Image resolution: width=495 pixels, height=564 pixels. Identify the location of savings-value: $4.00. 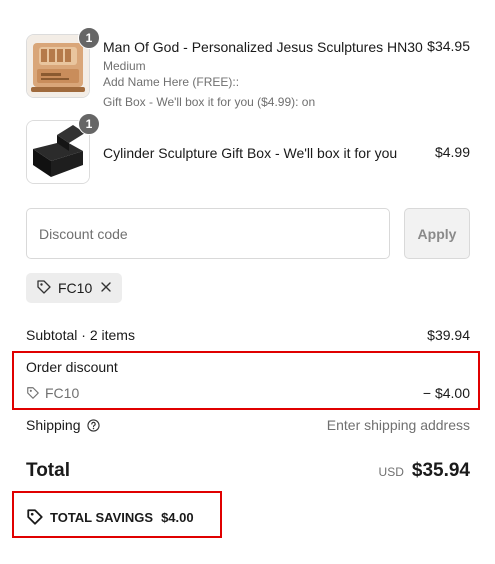
(177, 517).